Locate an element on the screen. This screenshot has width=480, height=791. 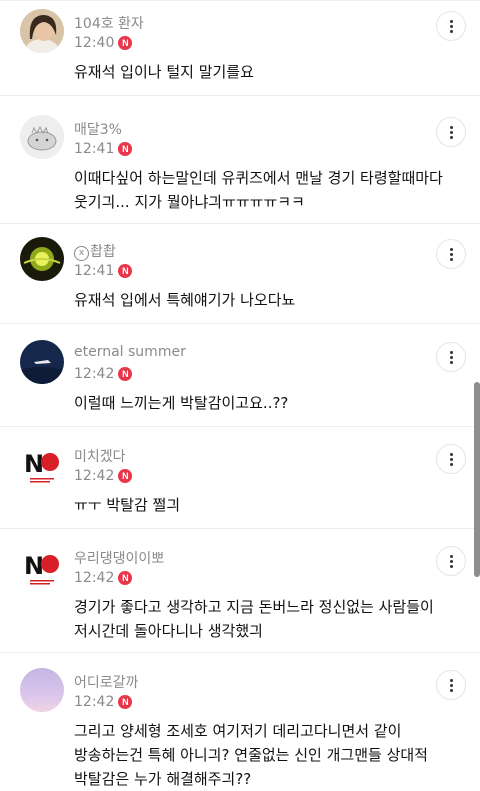
comment-nickname: 매달3% is located at coordinates (98, 129).